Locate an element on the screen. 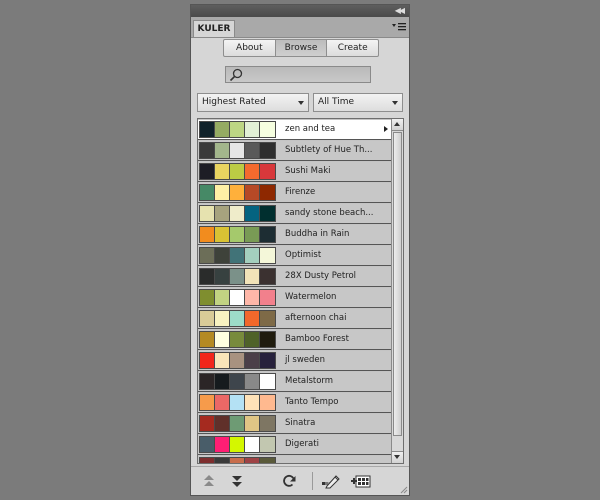  theme-row: Sinatra is located at coordinates (294, 424).